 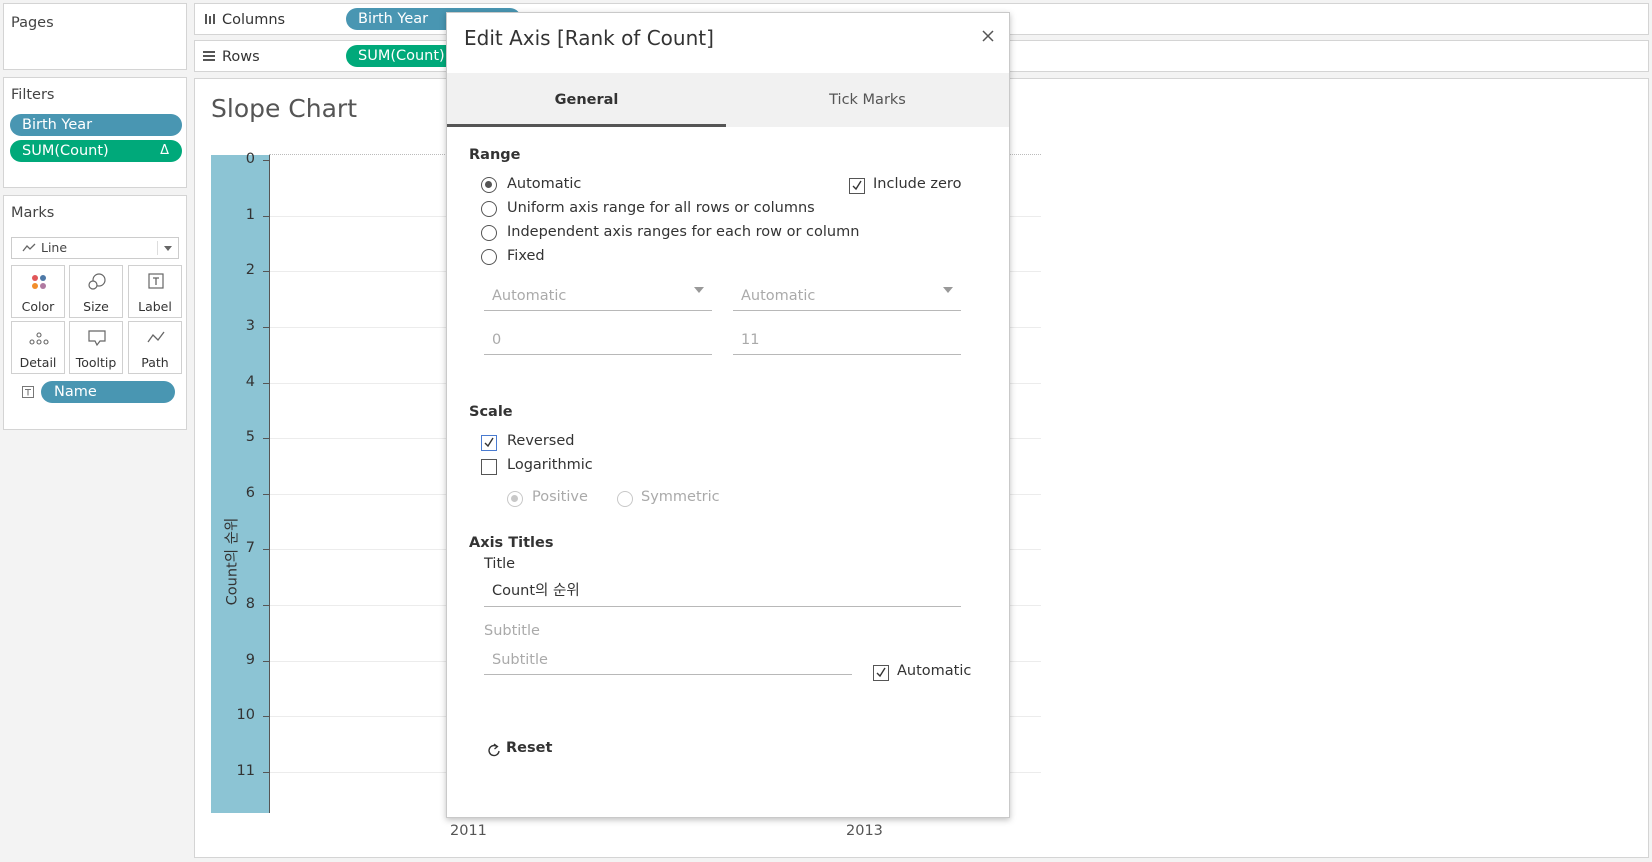 I want to click on title-input: Count의 순위, so click(x=722, y=589).